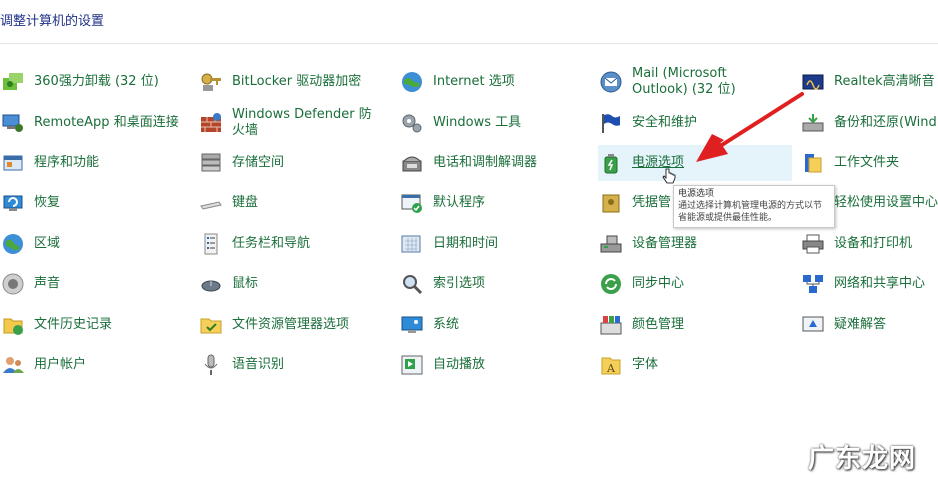 The height and width of the screenshot is (485, 938). Describe the element at coordinates (211, 284) in the screenshot. I see `mouse-icon` at that location.